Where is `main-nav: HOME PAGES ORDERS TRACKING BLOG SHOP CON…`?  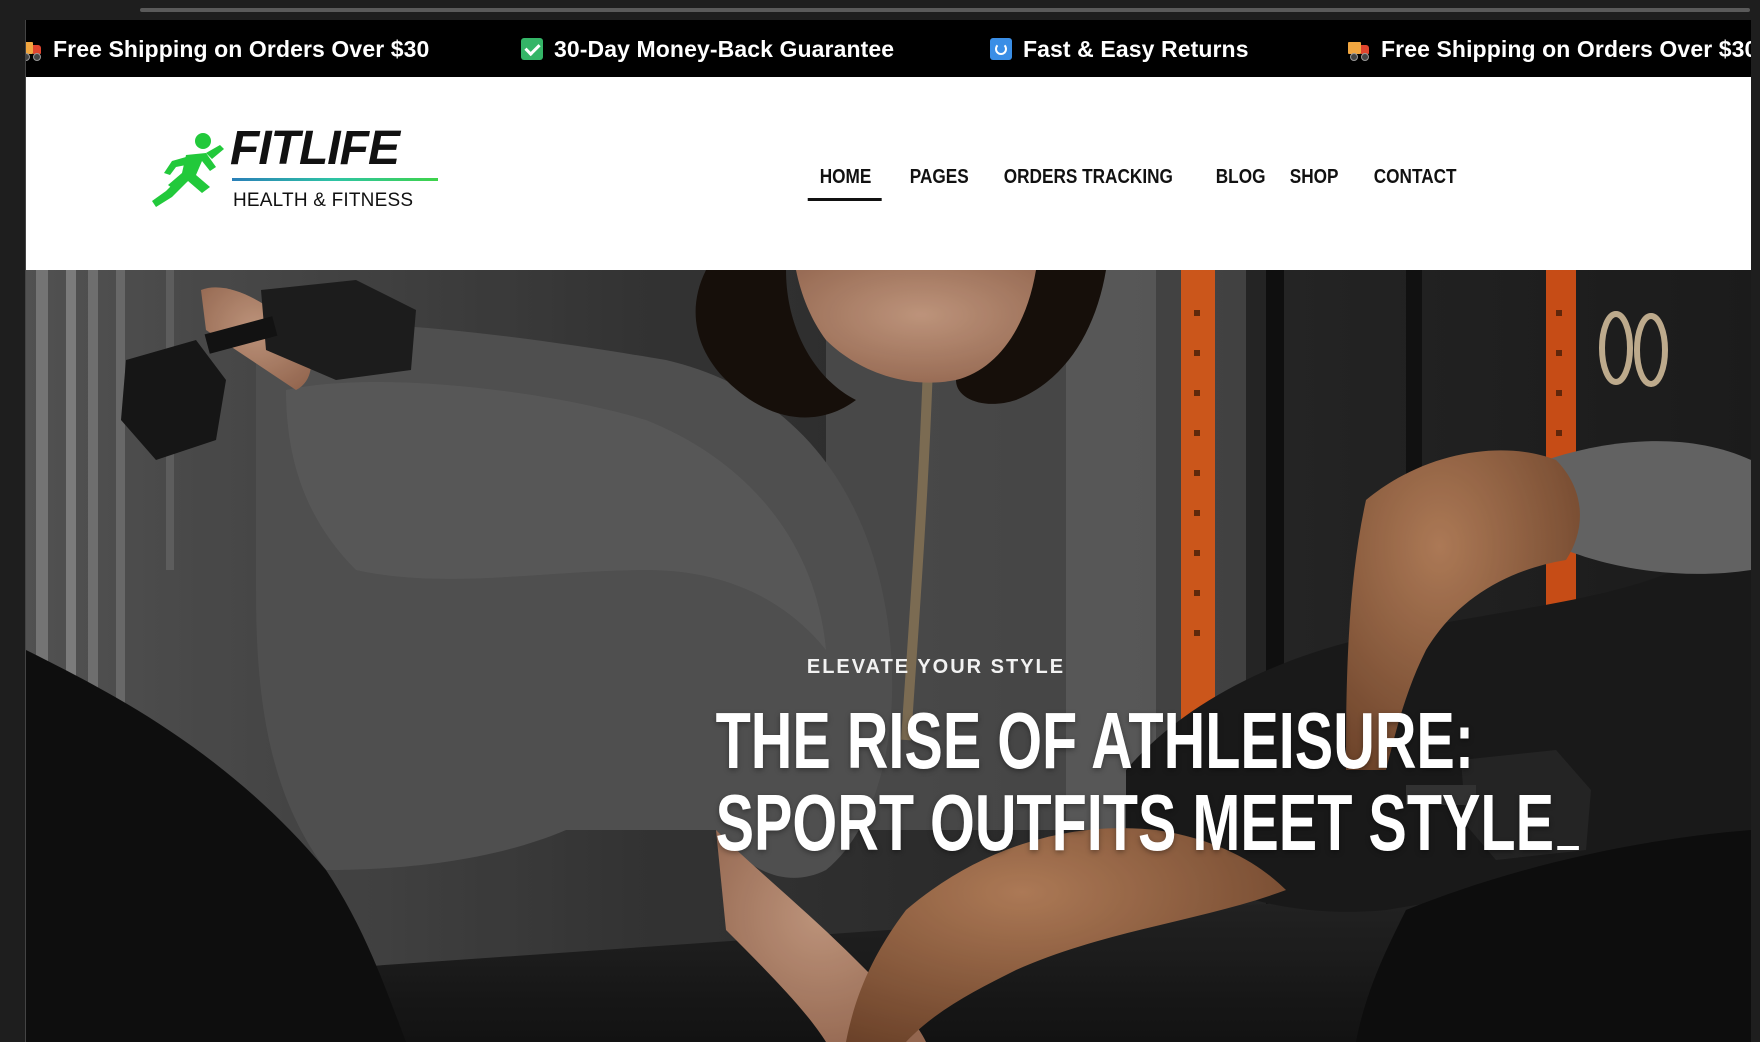 main-nav: HOME PAGES ORDERS TRACKING BLOG SHOP CON… is located at coordinates (1144, 179).